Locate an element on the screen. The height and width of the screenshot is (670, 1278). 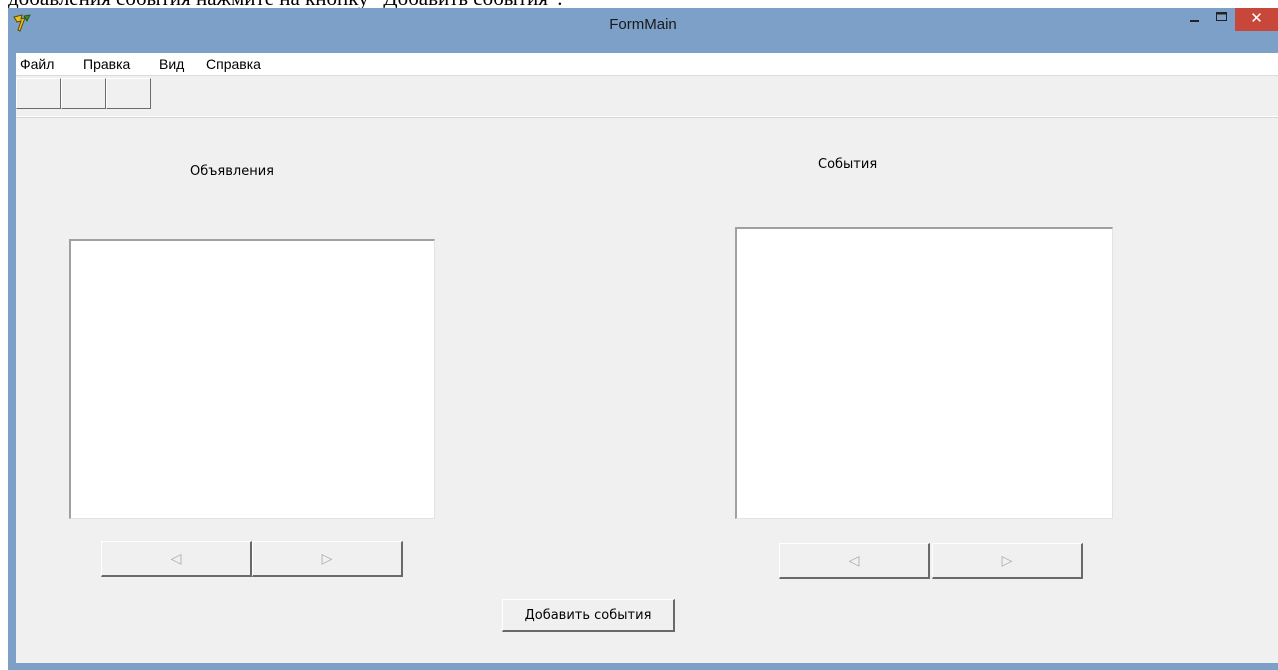
minimize-icon is located at coordinates (1194, 21).